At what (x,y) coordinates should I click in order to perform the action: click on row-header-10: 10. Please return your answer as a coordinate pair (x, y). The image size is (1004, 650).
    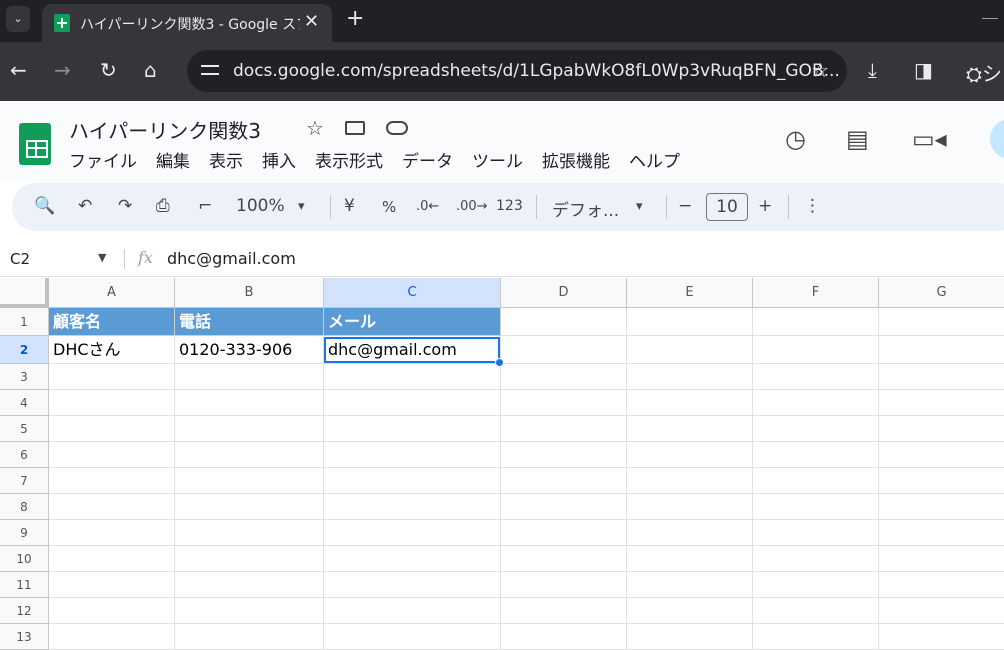
    Looking at the image, I should click on (24, 559).